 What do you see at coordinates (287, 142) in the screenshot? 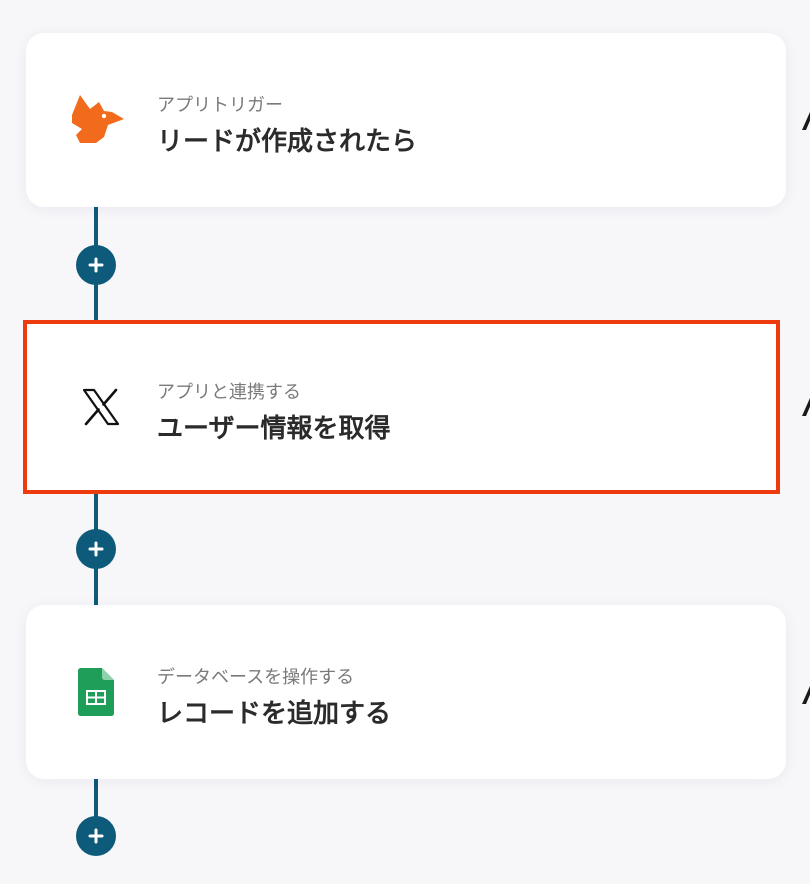
I see `step-title: リードが作成されたら` at bounding box center [287, 142].